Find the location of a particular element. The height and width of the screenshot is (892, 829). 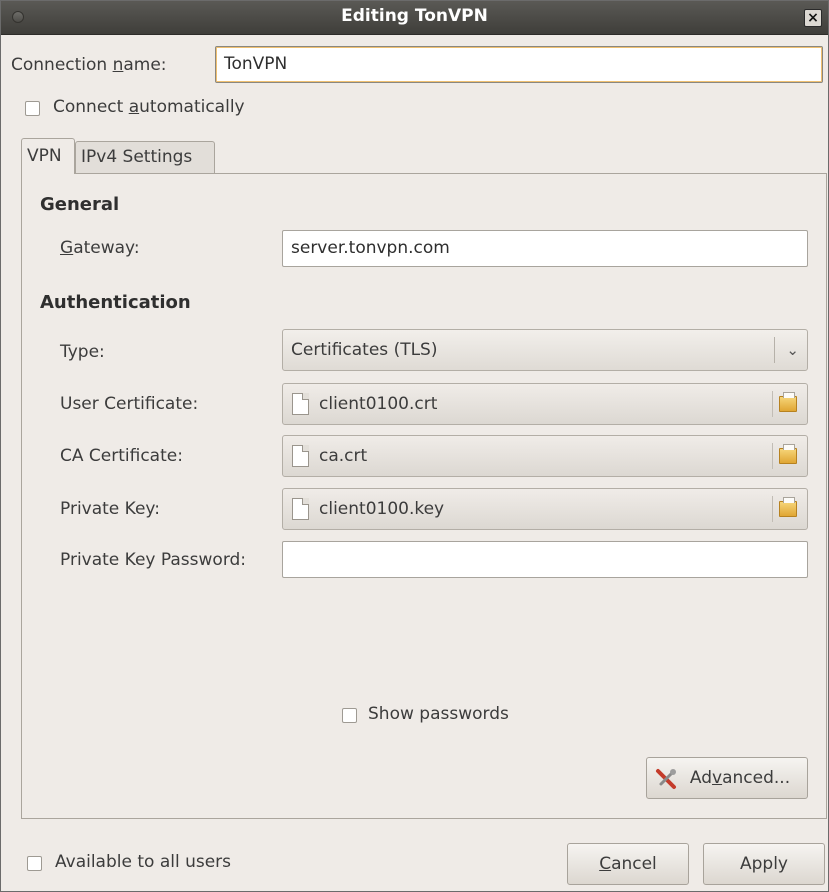

tab-vpn: VPN is located at coordinates (48, 156).